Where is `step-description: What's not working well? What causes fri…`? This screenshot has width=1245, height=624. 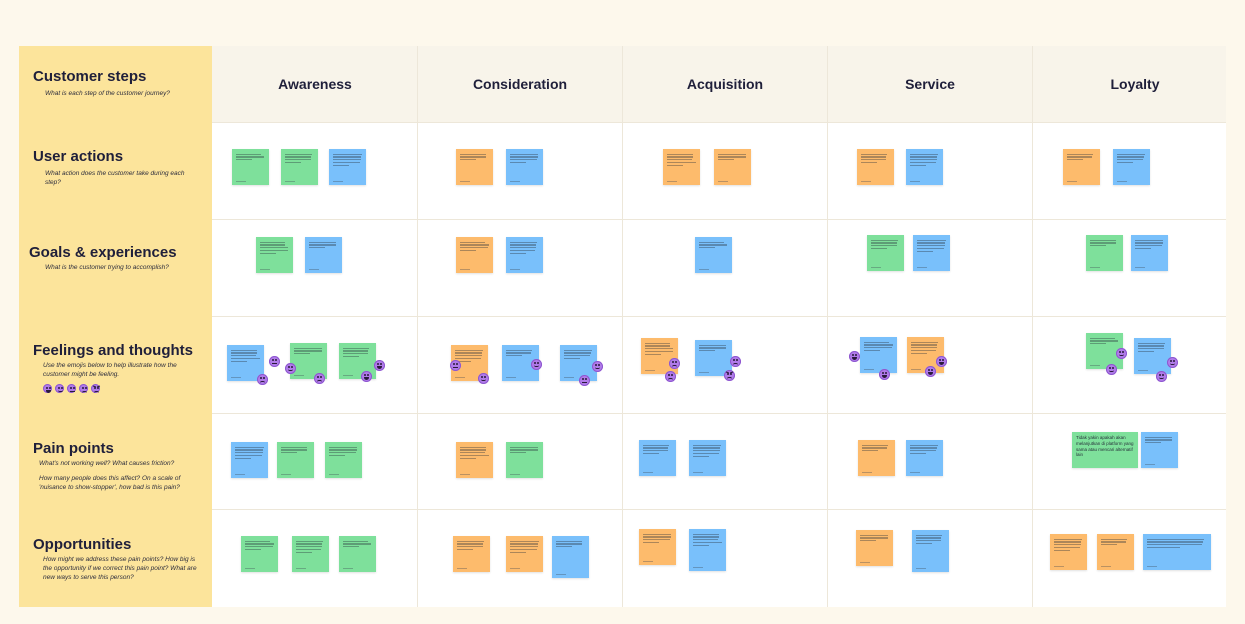
step-description: What's not working well? What causes fri… is located at coordinates (107, 463).